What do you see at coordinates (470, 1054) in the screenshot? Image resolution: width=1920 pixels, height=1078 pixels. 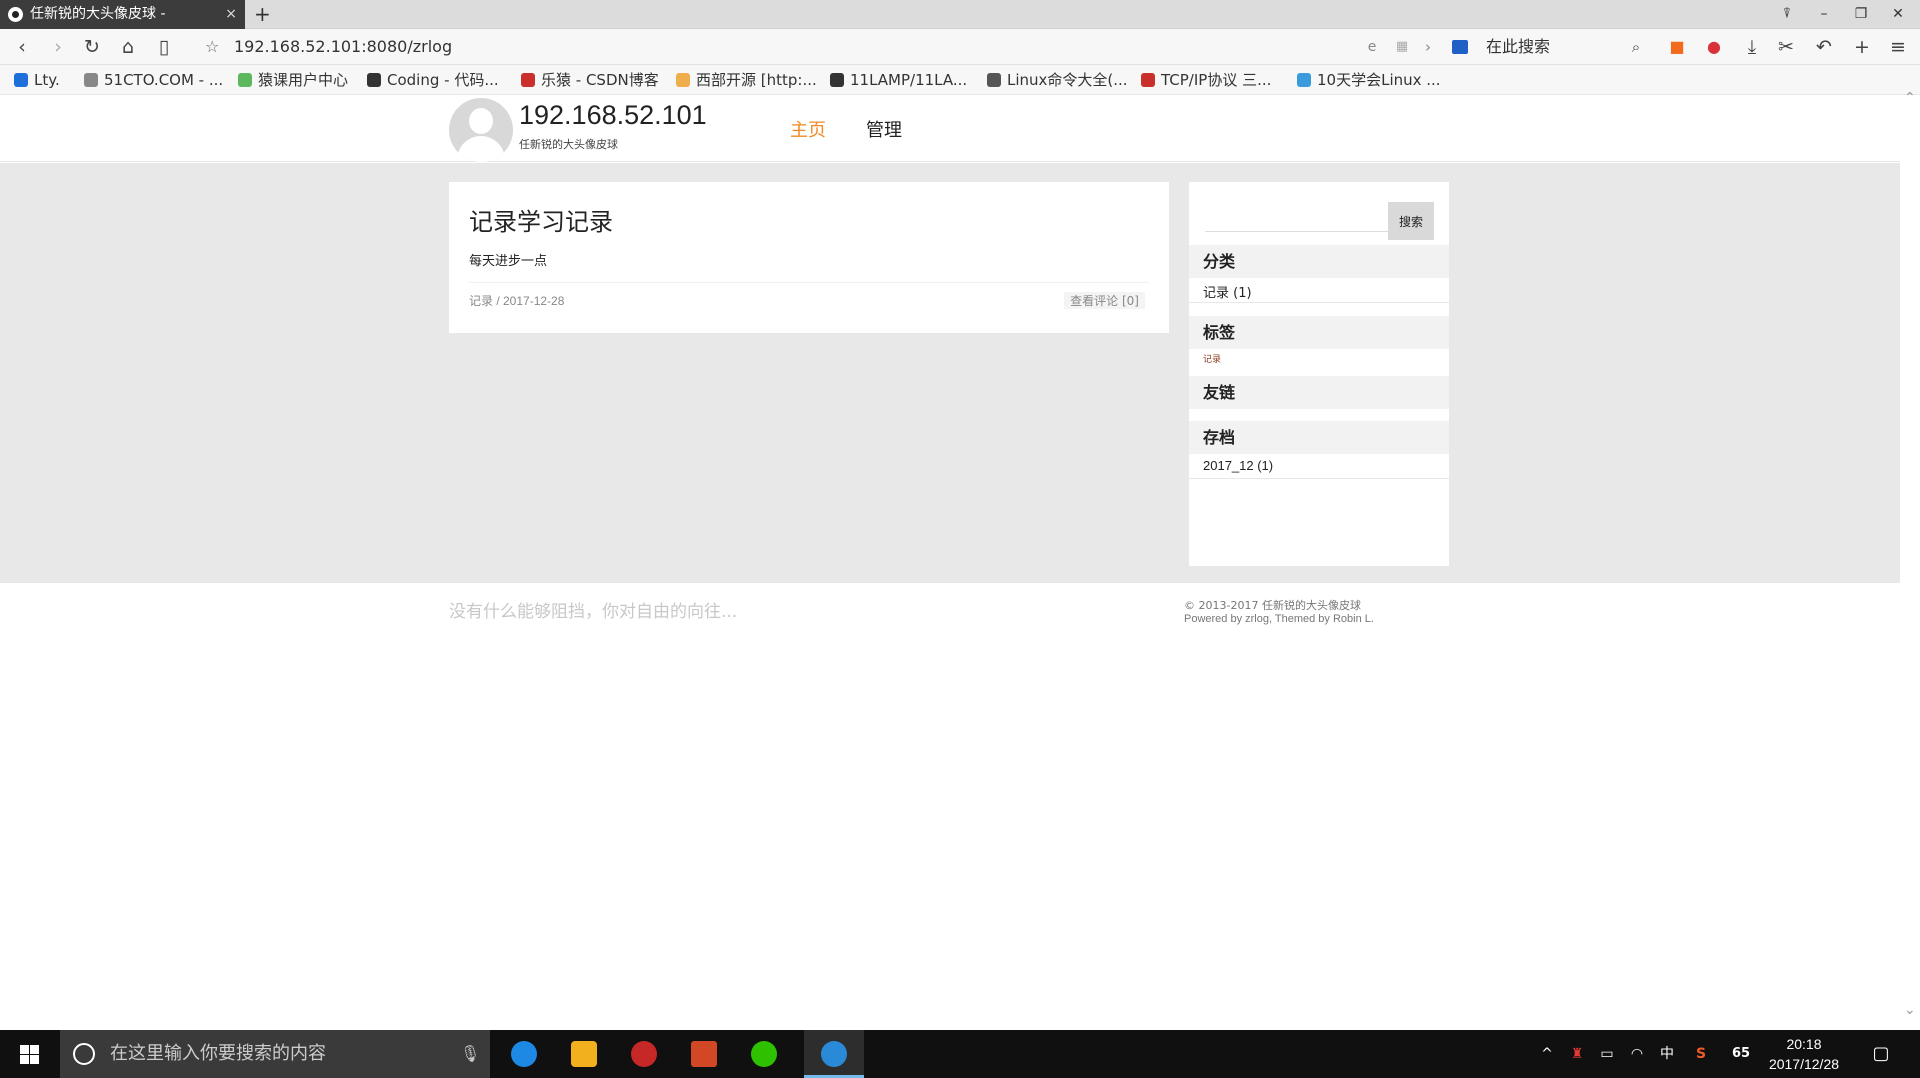 I see `microphone-icon: 🎙` at bounding box center [470, 1054].